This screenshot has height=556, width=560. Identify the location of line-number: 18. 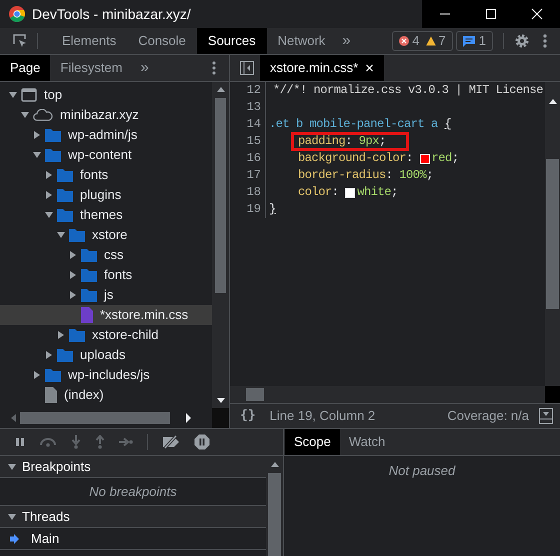
(248, 192).